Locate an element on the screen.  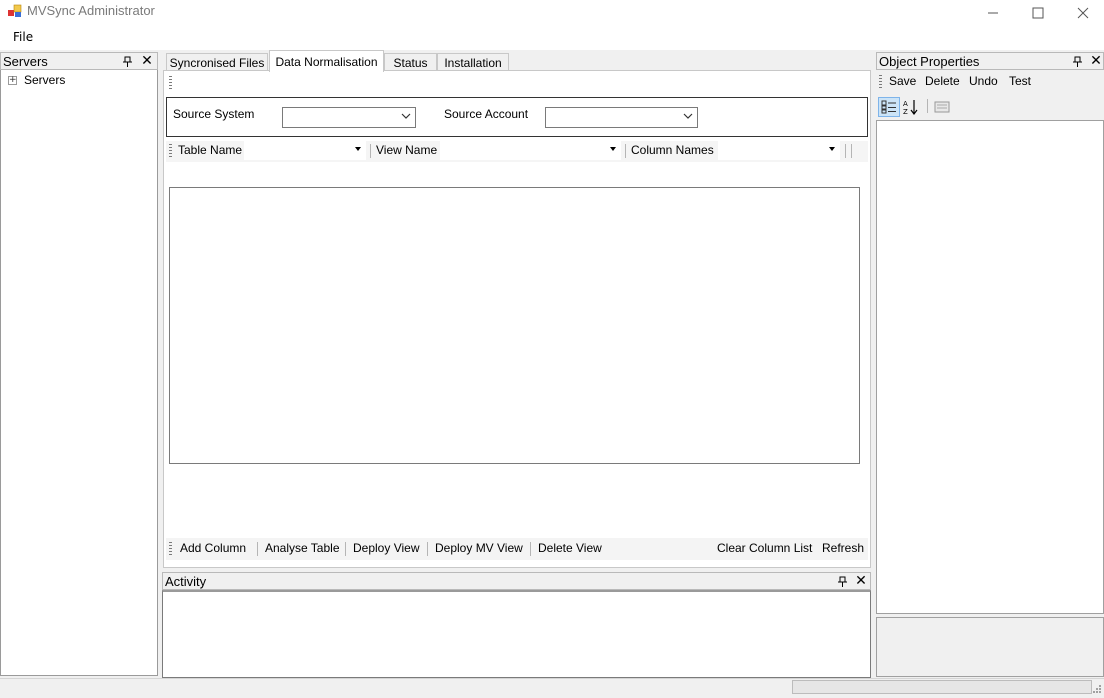
activity-panel-title: Activity is located at coordinates (186, 581).